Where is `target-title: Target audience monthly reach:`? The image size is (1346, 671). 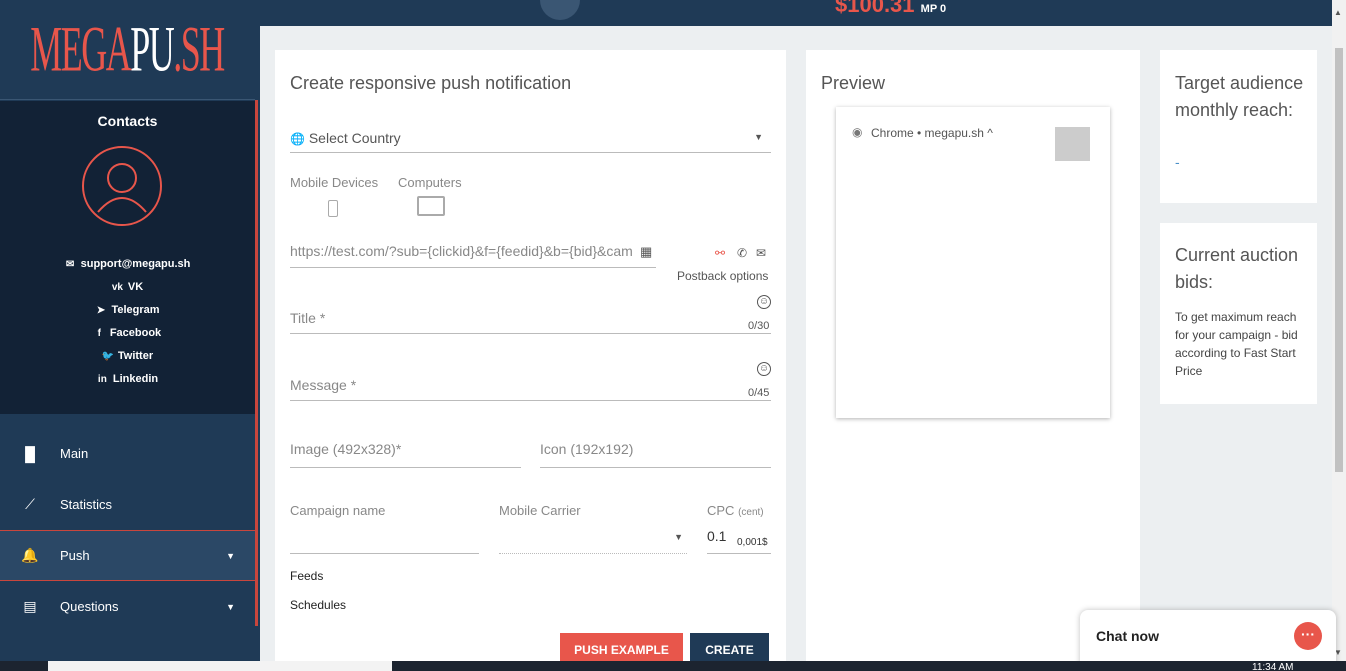
target-title: Target audience monthly reach: is located at coordinates (1239, 96).